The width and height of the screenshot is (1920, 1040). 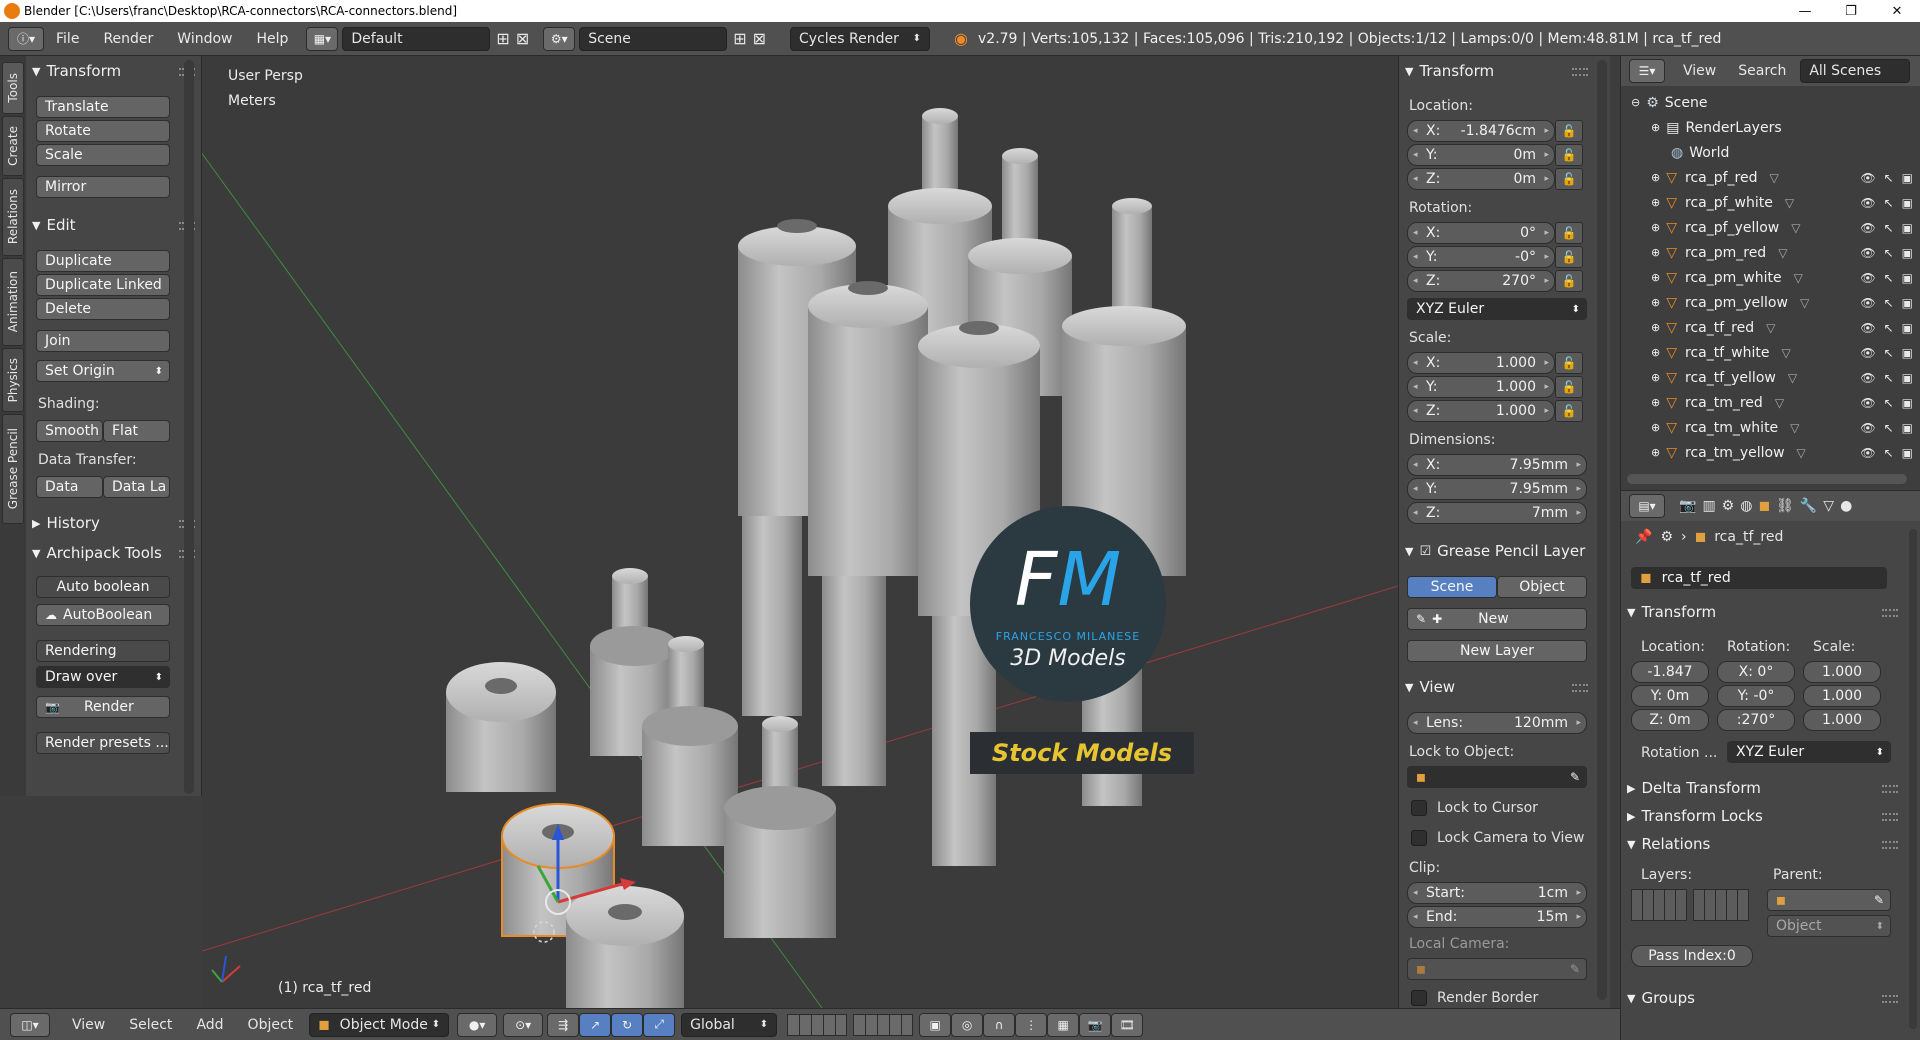 I want to click on menu-file: File, so click(x=67, y=39).